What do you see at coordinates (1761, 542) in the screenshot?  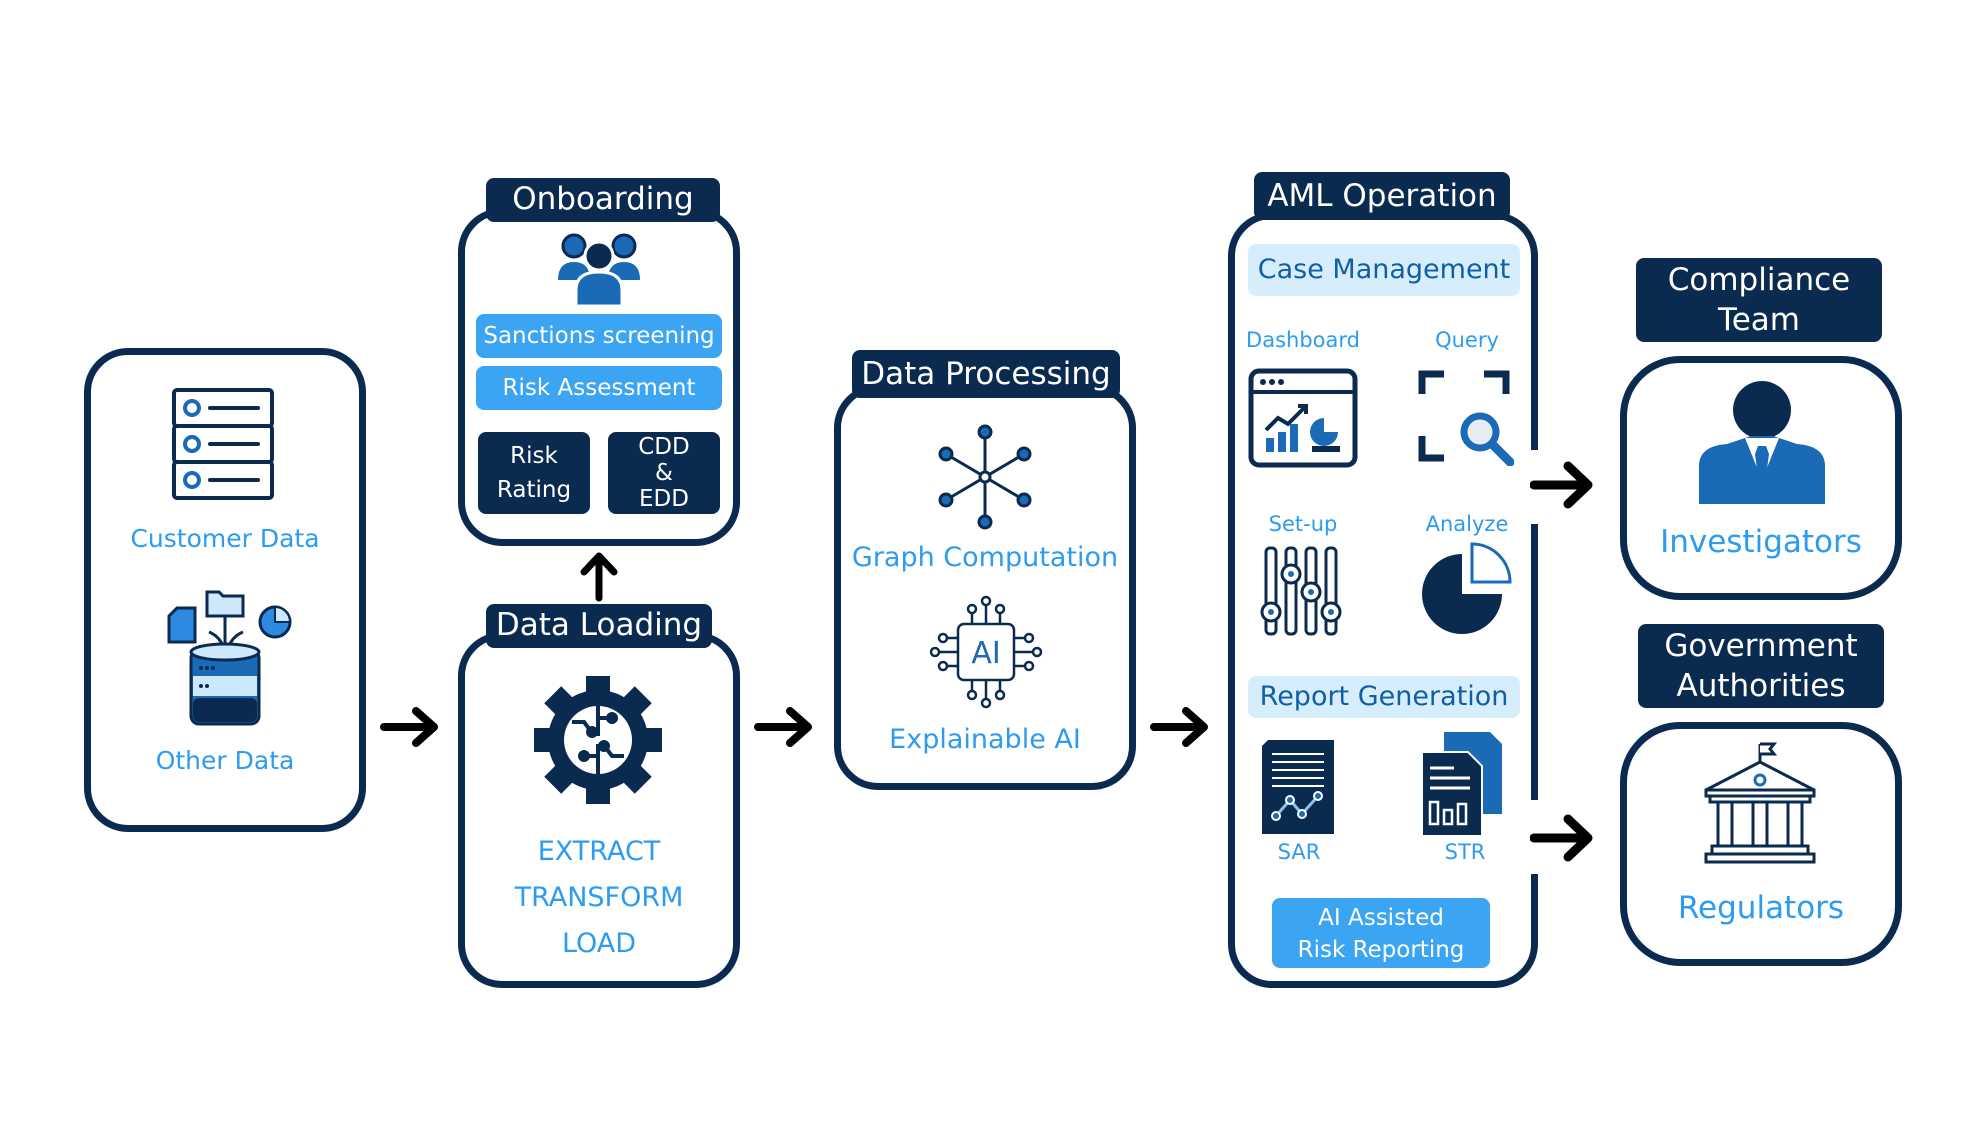 I see `investigators-label: Investigators` at bounding box center [1761, 542].